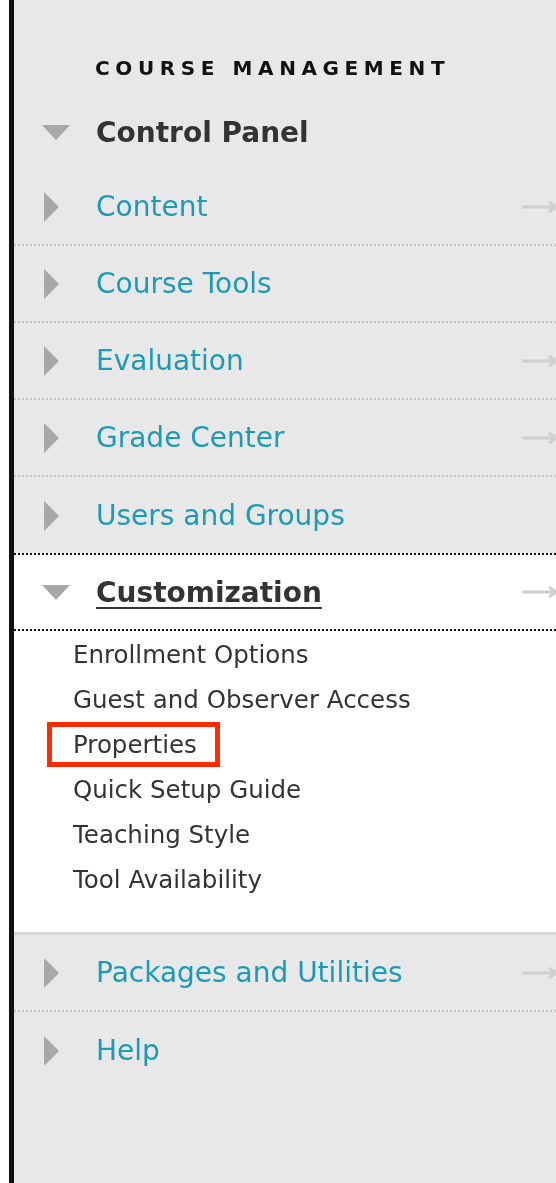 This screenshot has width=556, height=1183. What do you see at coordinates (240, 699) in the screenshot?
I see `submenu-link: Guest and Observer Access` at bounding box center [240, 699].